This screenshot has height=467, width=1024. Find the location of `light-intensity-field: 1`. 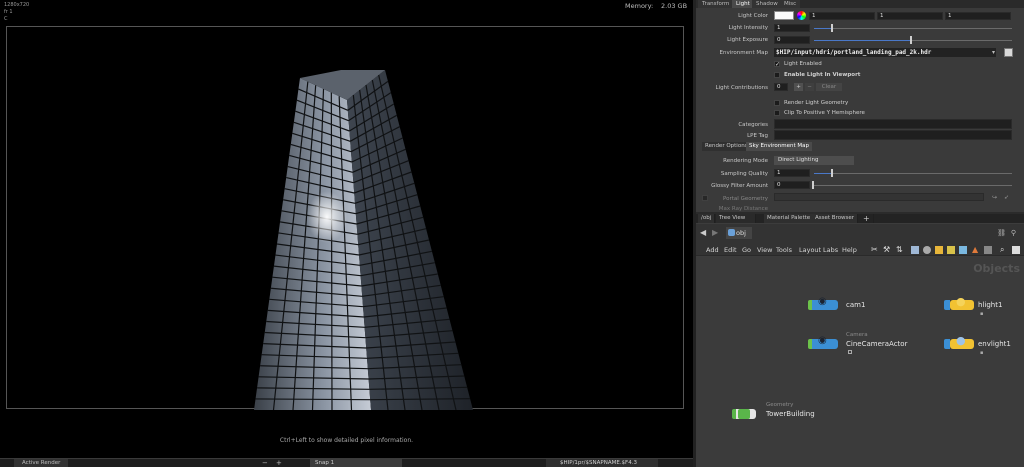

light-intensity-field: 1 is located at coordinates (792, 28).